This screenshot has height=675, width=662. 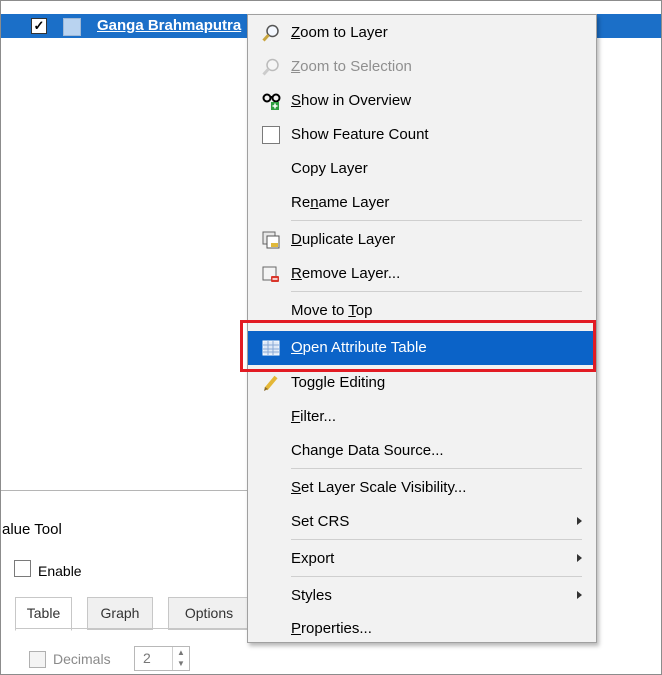 What do you see at coordinates (422, 596) in the screenshot?
I see `menu-item-styles: Styles` at bounding box center [422, 596].